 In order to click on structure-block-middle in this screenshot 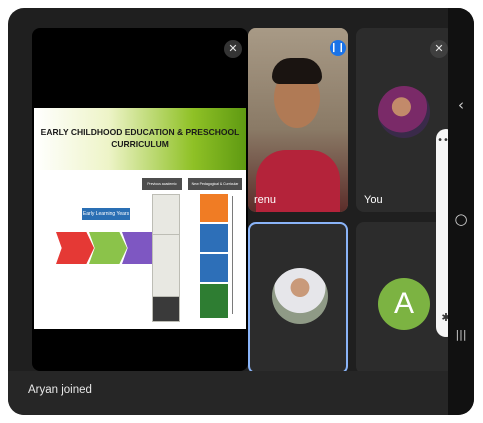, I will do `click(166, 266)`.